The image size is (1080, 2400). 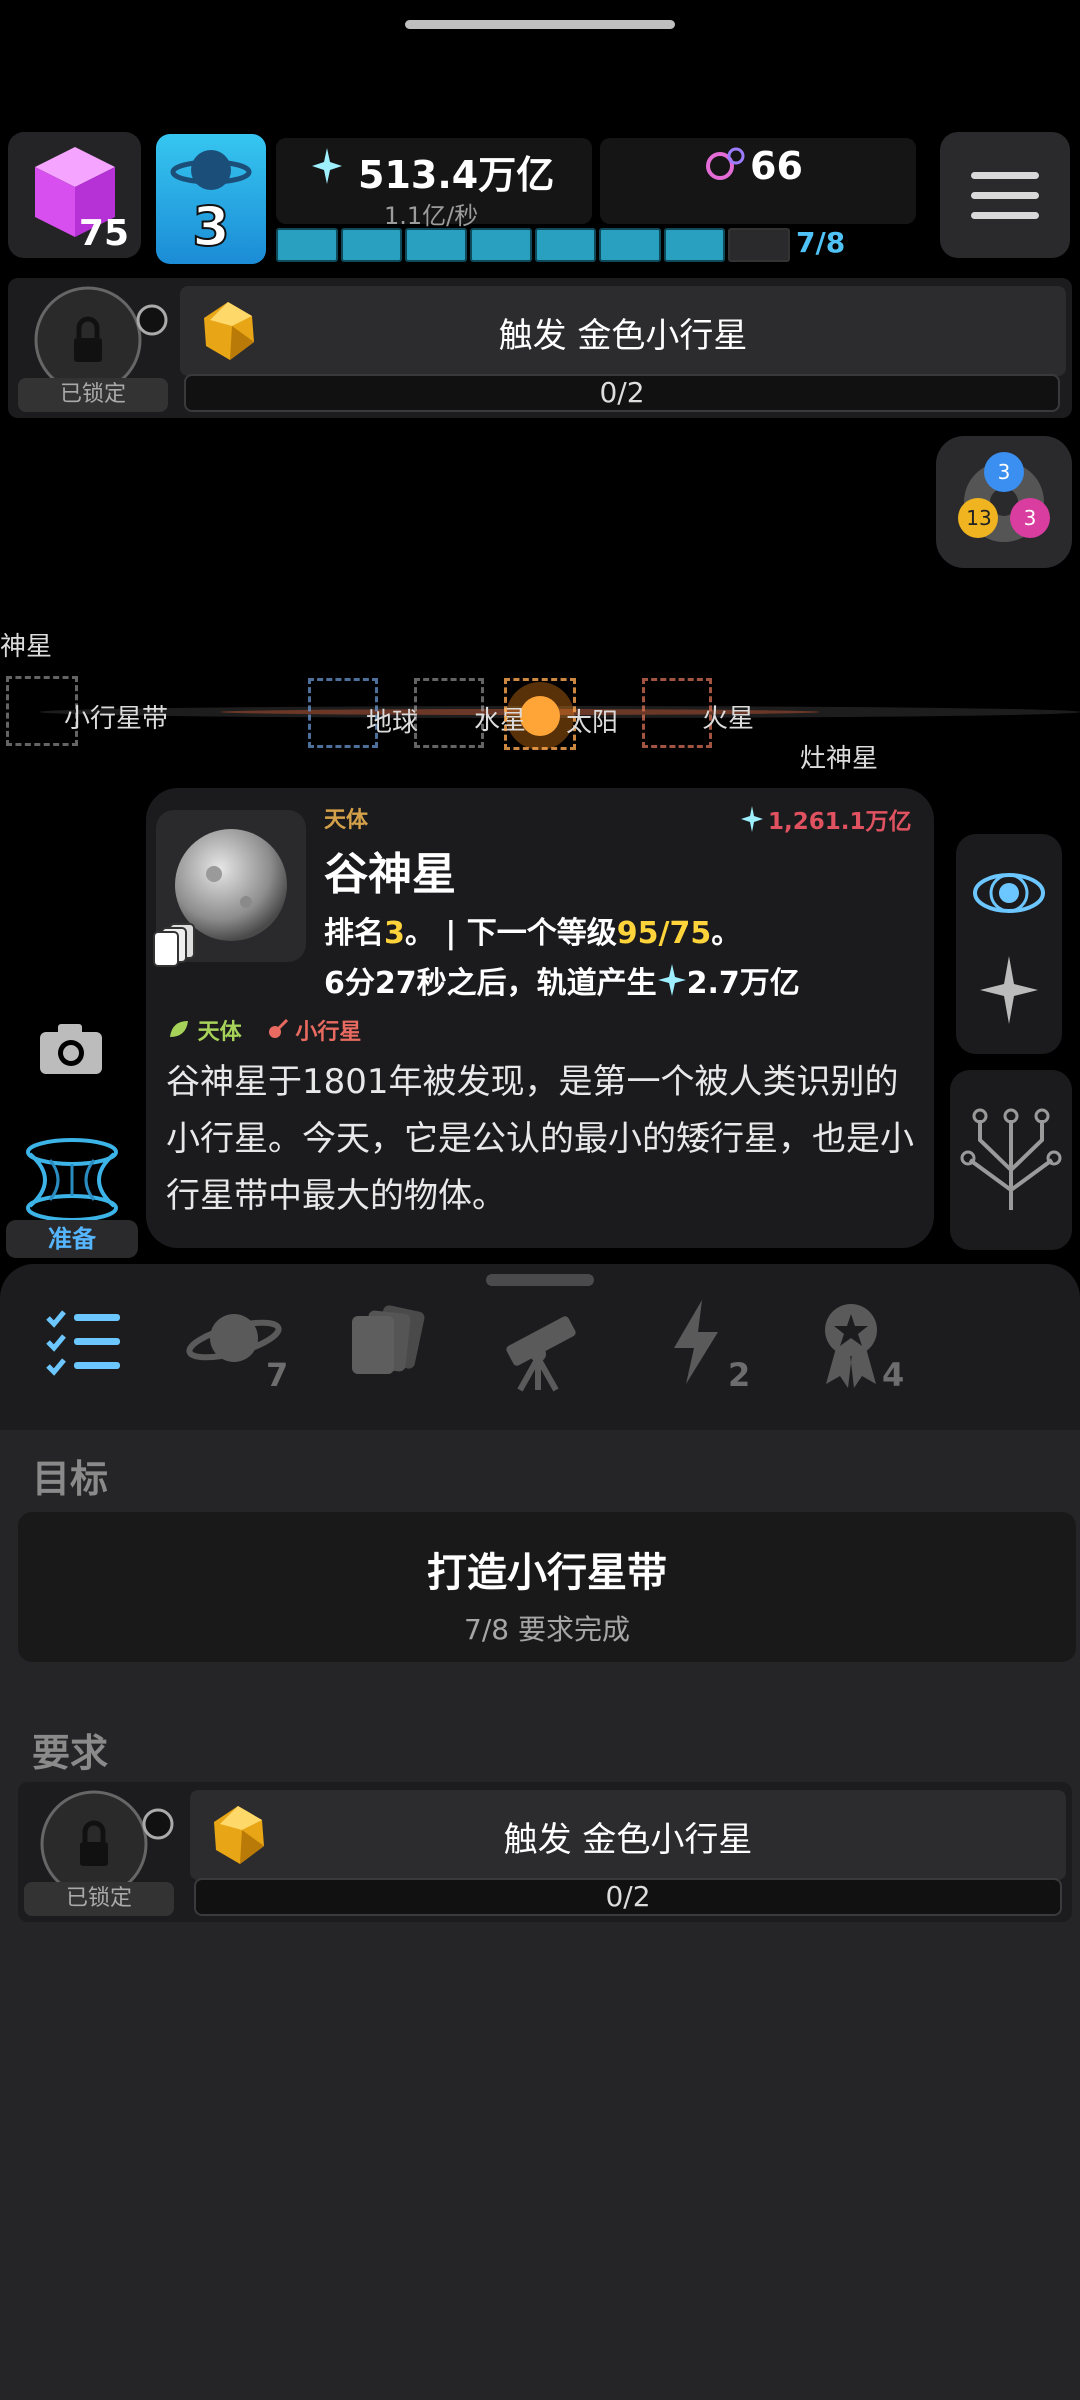 I want to click on celestial-type-tag: 天体, so click(x=346, y=820).